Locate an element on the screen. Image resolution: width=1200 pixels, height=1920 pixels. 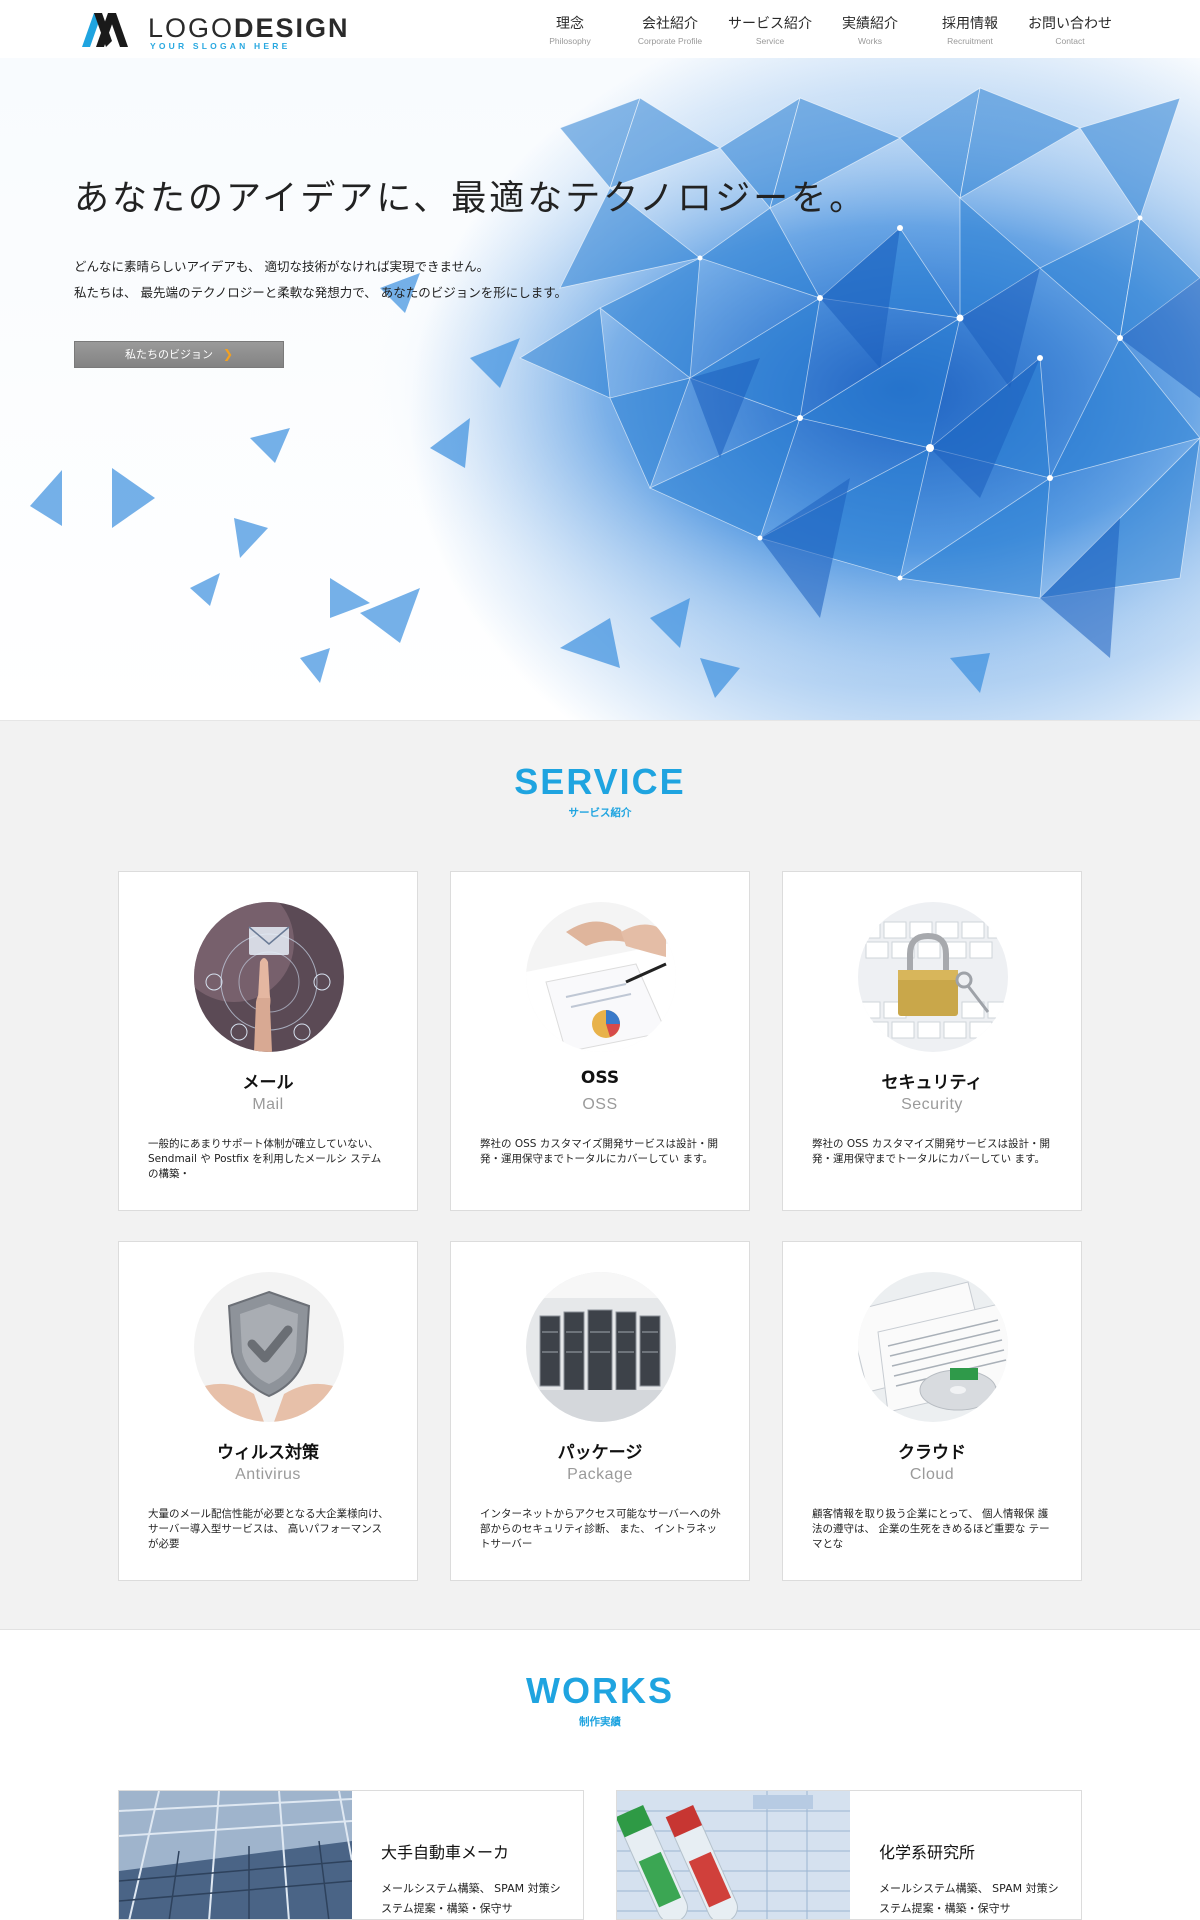
nav-item-philosophy: 理念 Philosophy is located at coordinates (570, 30).